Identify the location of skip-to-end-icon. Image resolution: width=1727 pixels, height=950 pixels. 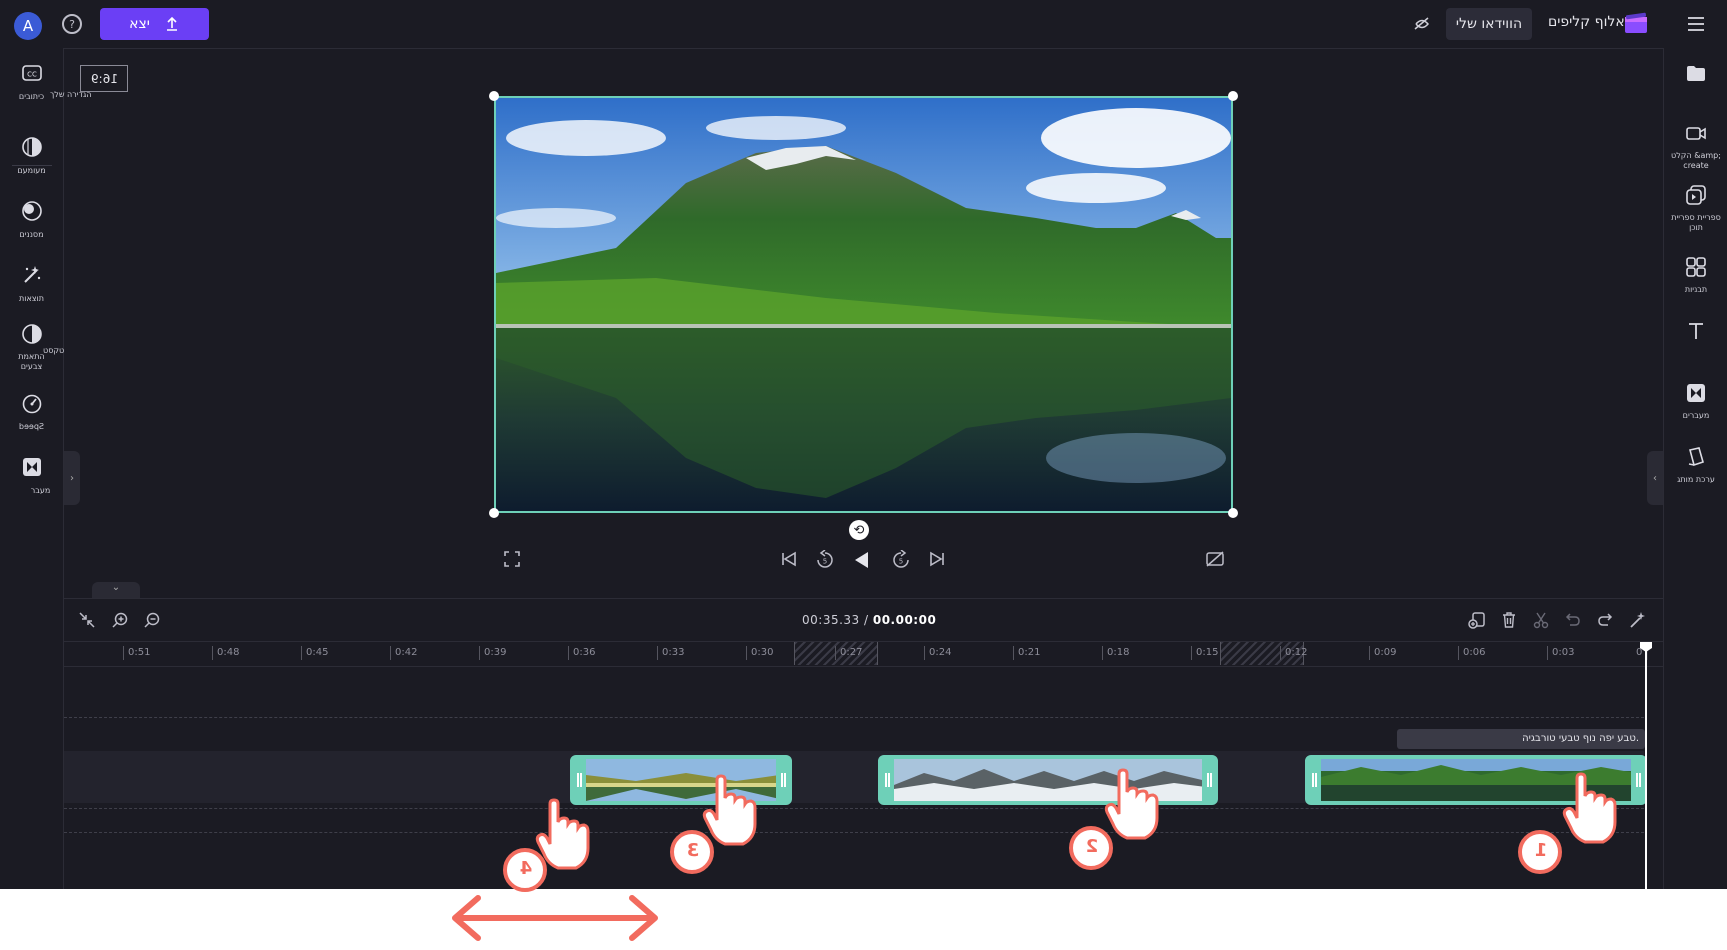
(937, 559).